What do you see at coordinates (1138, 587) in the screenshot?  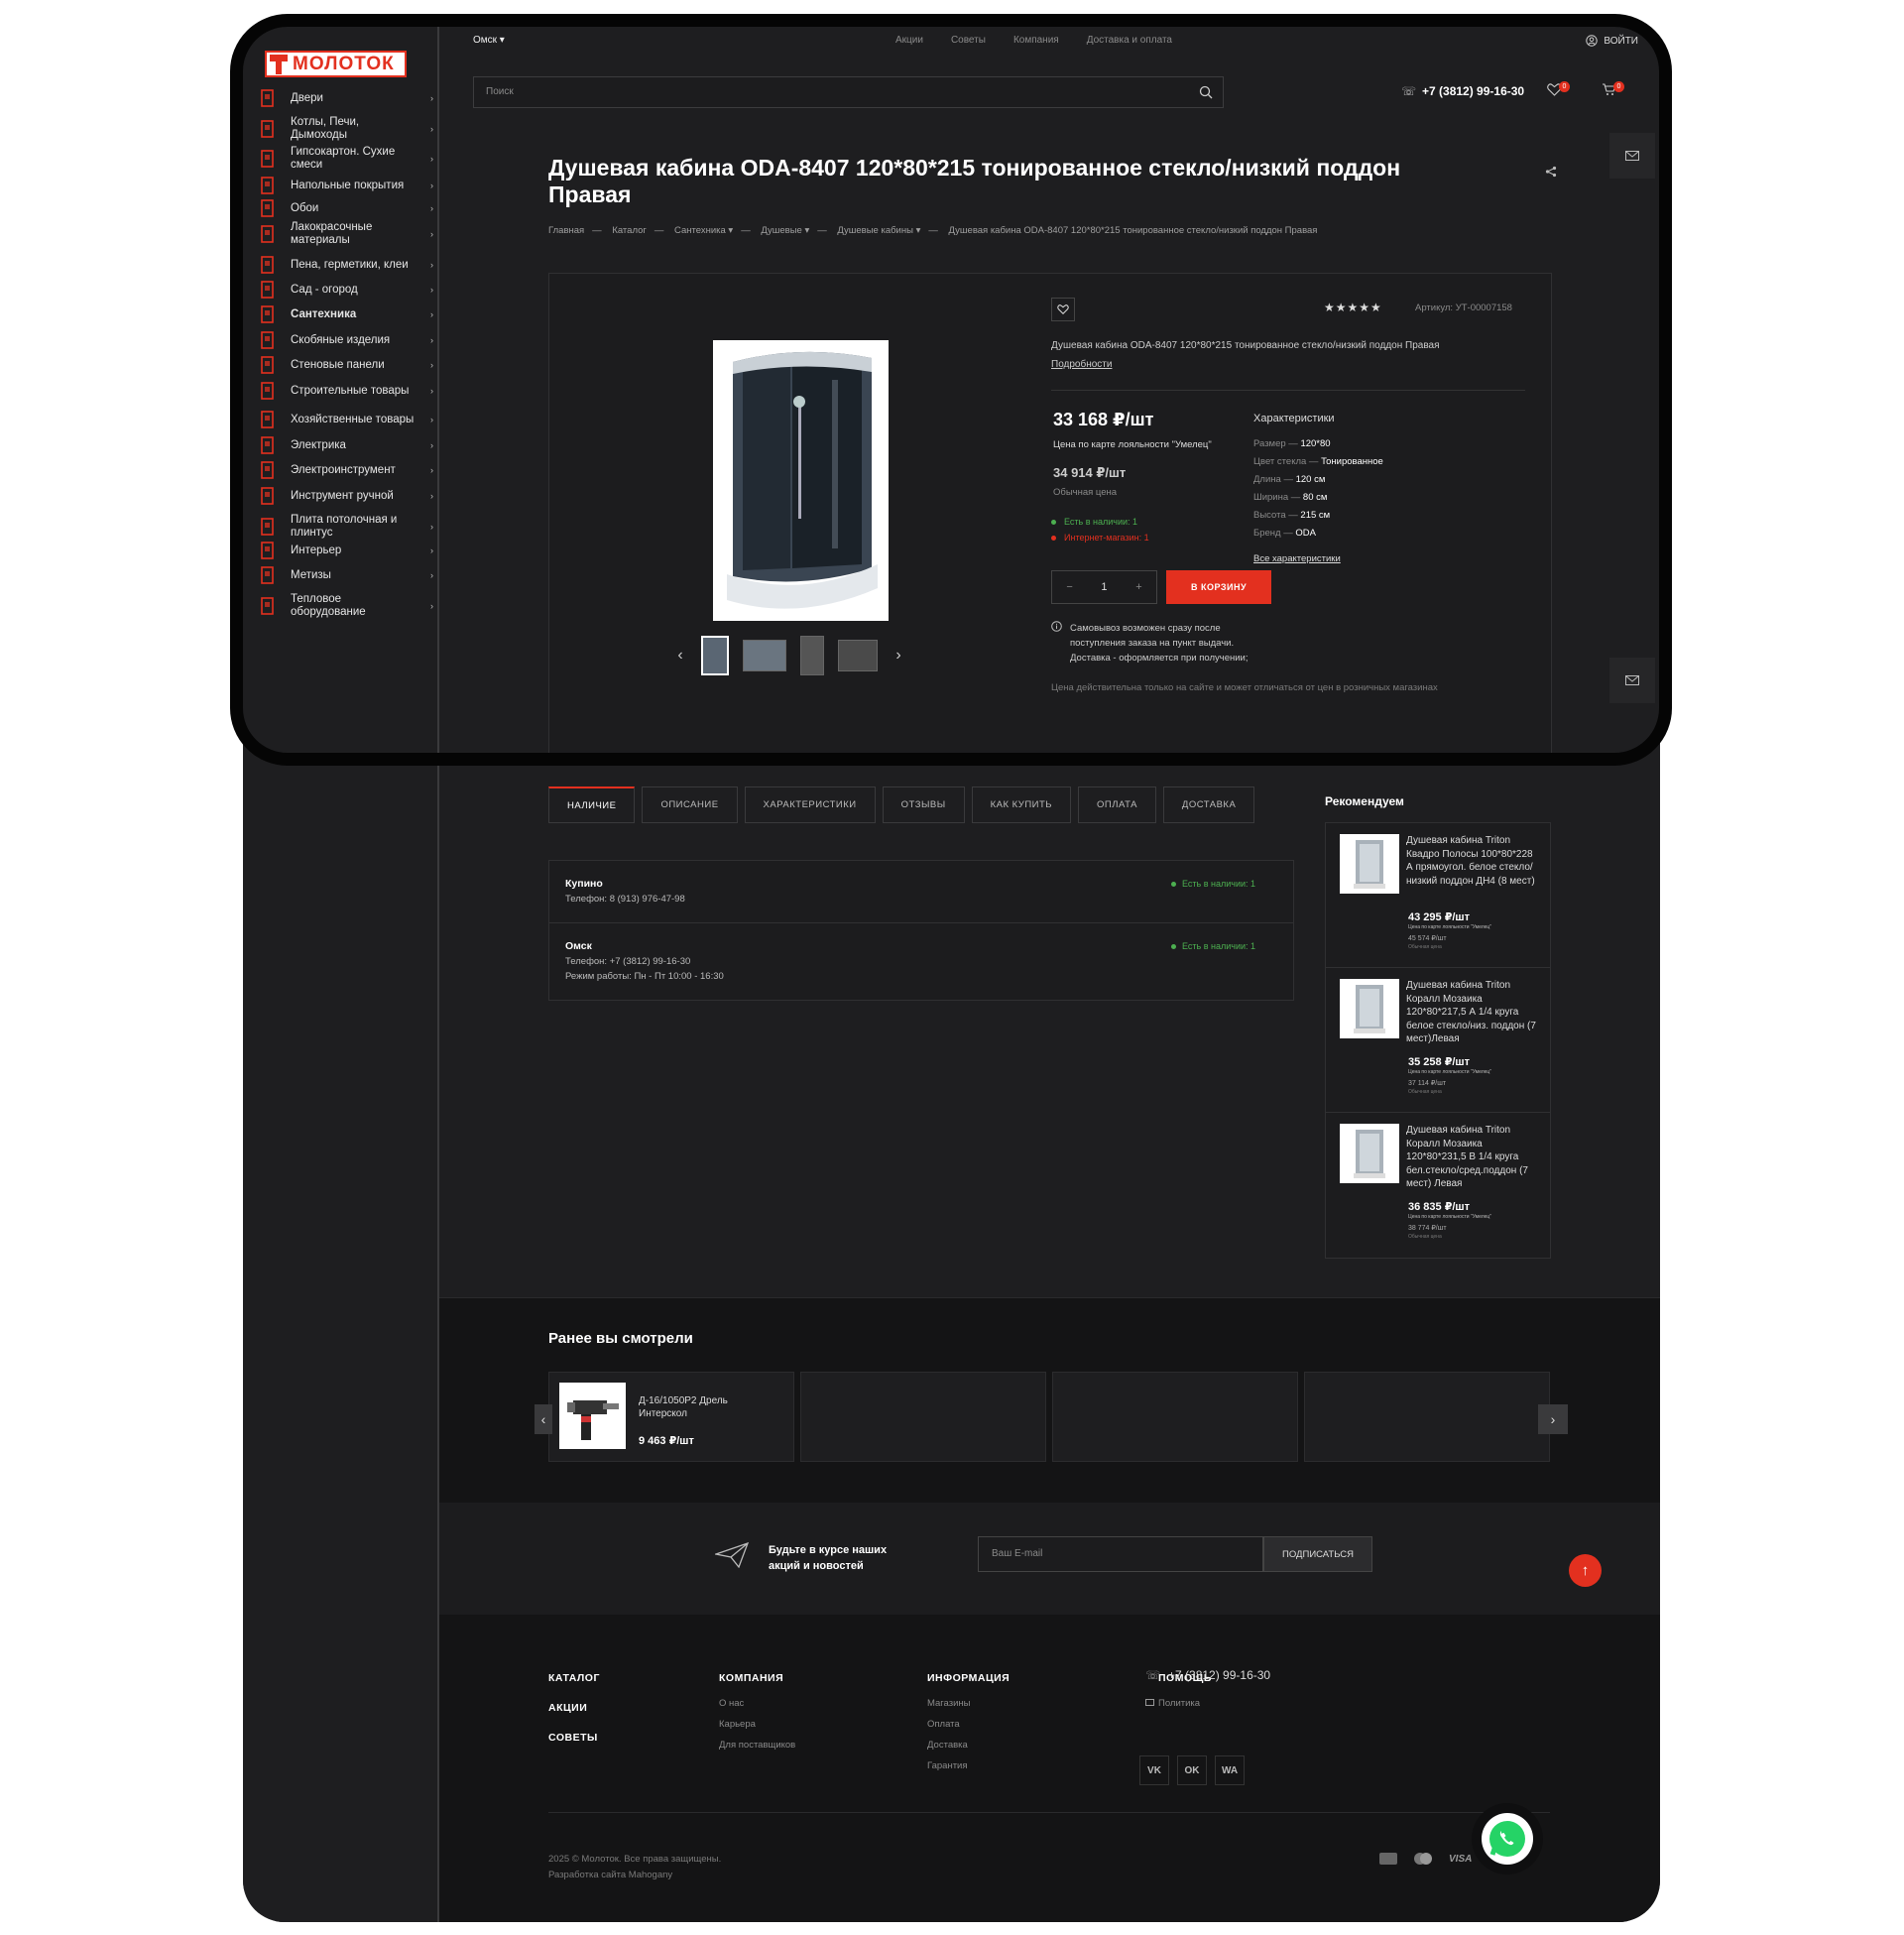 I see `increase-button: +` at bounding box center [1138, 587].